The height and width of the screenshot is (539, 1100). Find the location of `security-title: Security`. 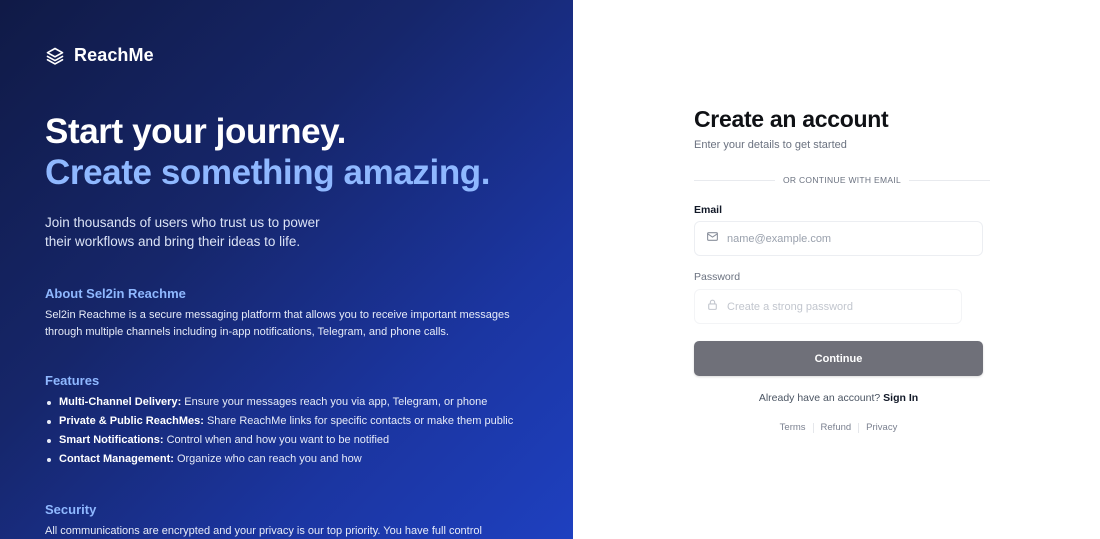

security-title: Security is located at coordinates (71, 509).